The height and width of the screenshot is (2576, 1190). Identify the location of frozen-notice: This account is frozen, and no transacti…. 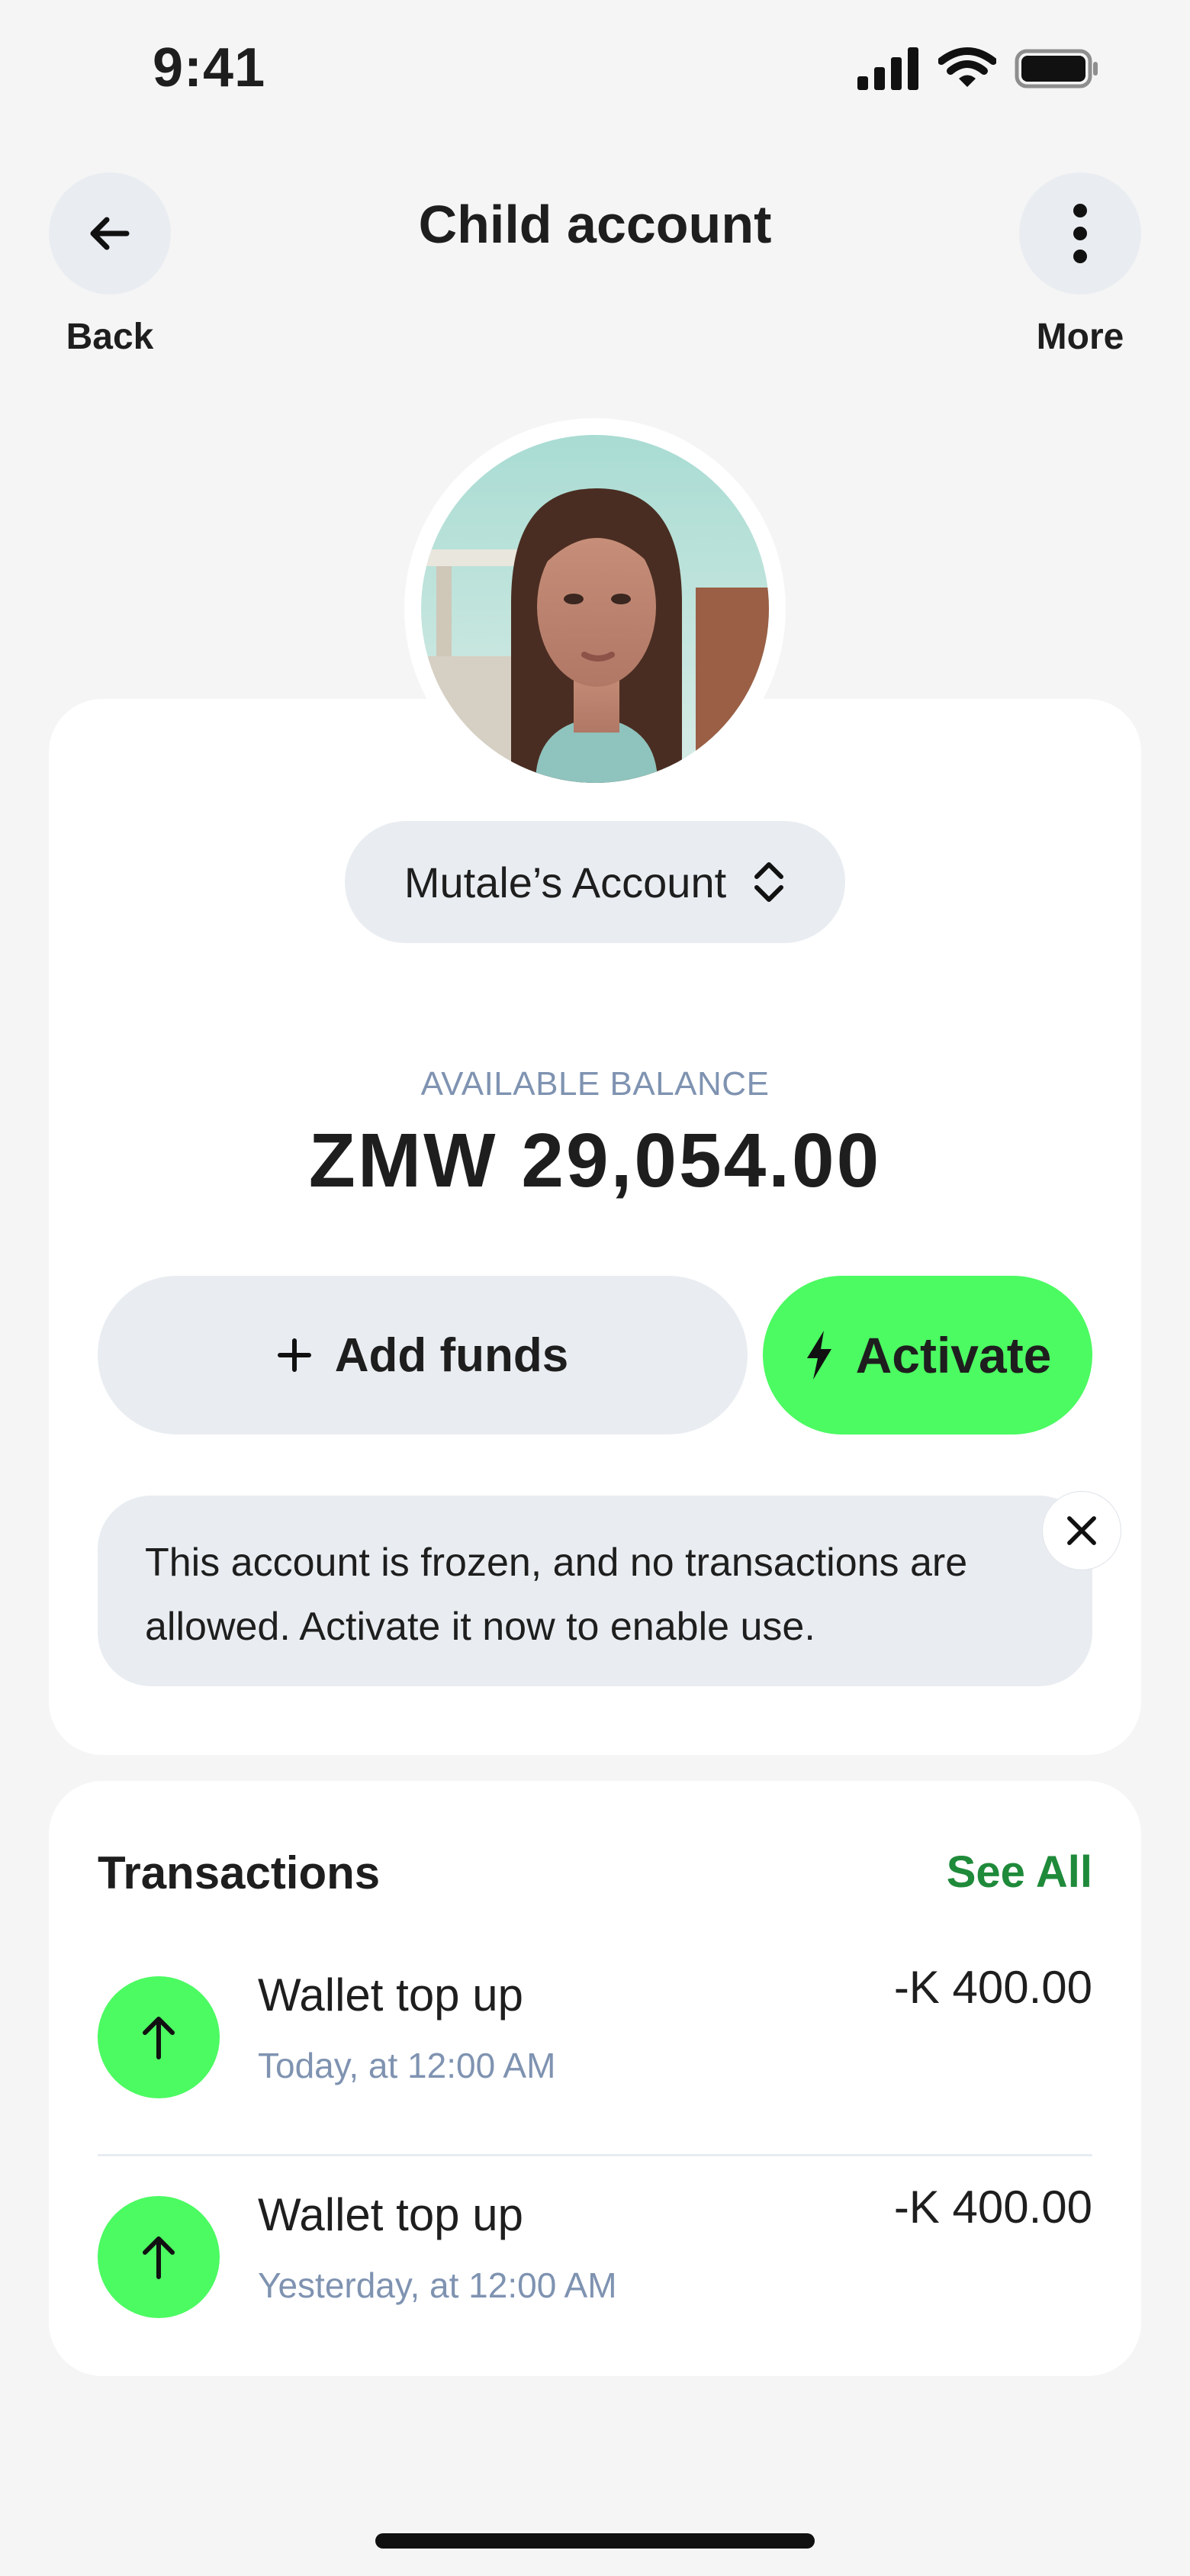
(595, 1591).